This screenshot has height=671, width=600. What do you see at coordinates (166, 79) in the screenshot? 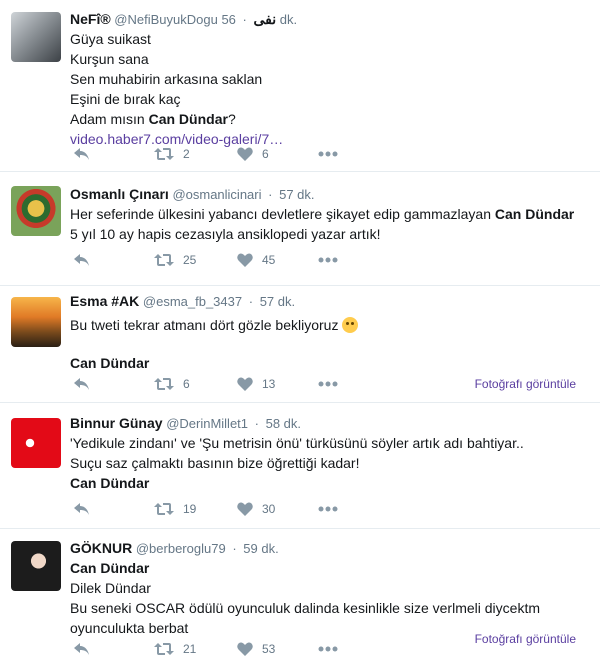
I see `tweet-line: Sen muhabirin arkasına saklan` at bounding box center [166, 79].